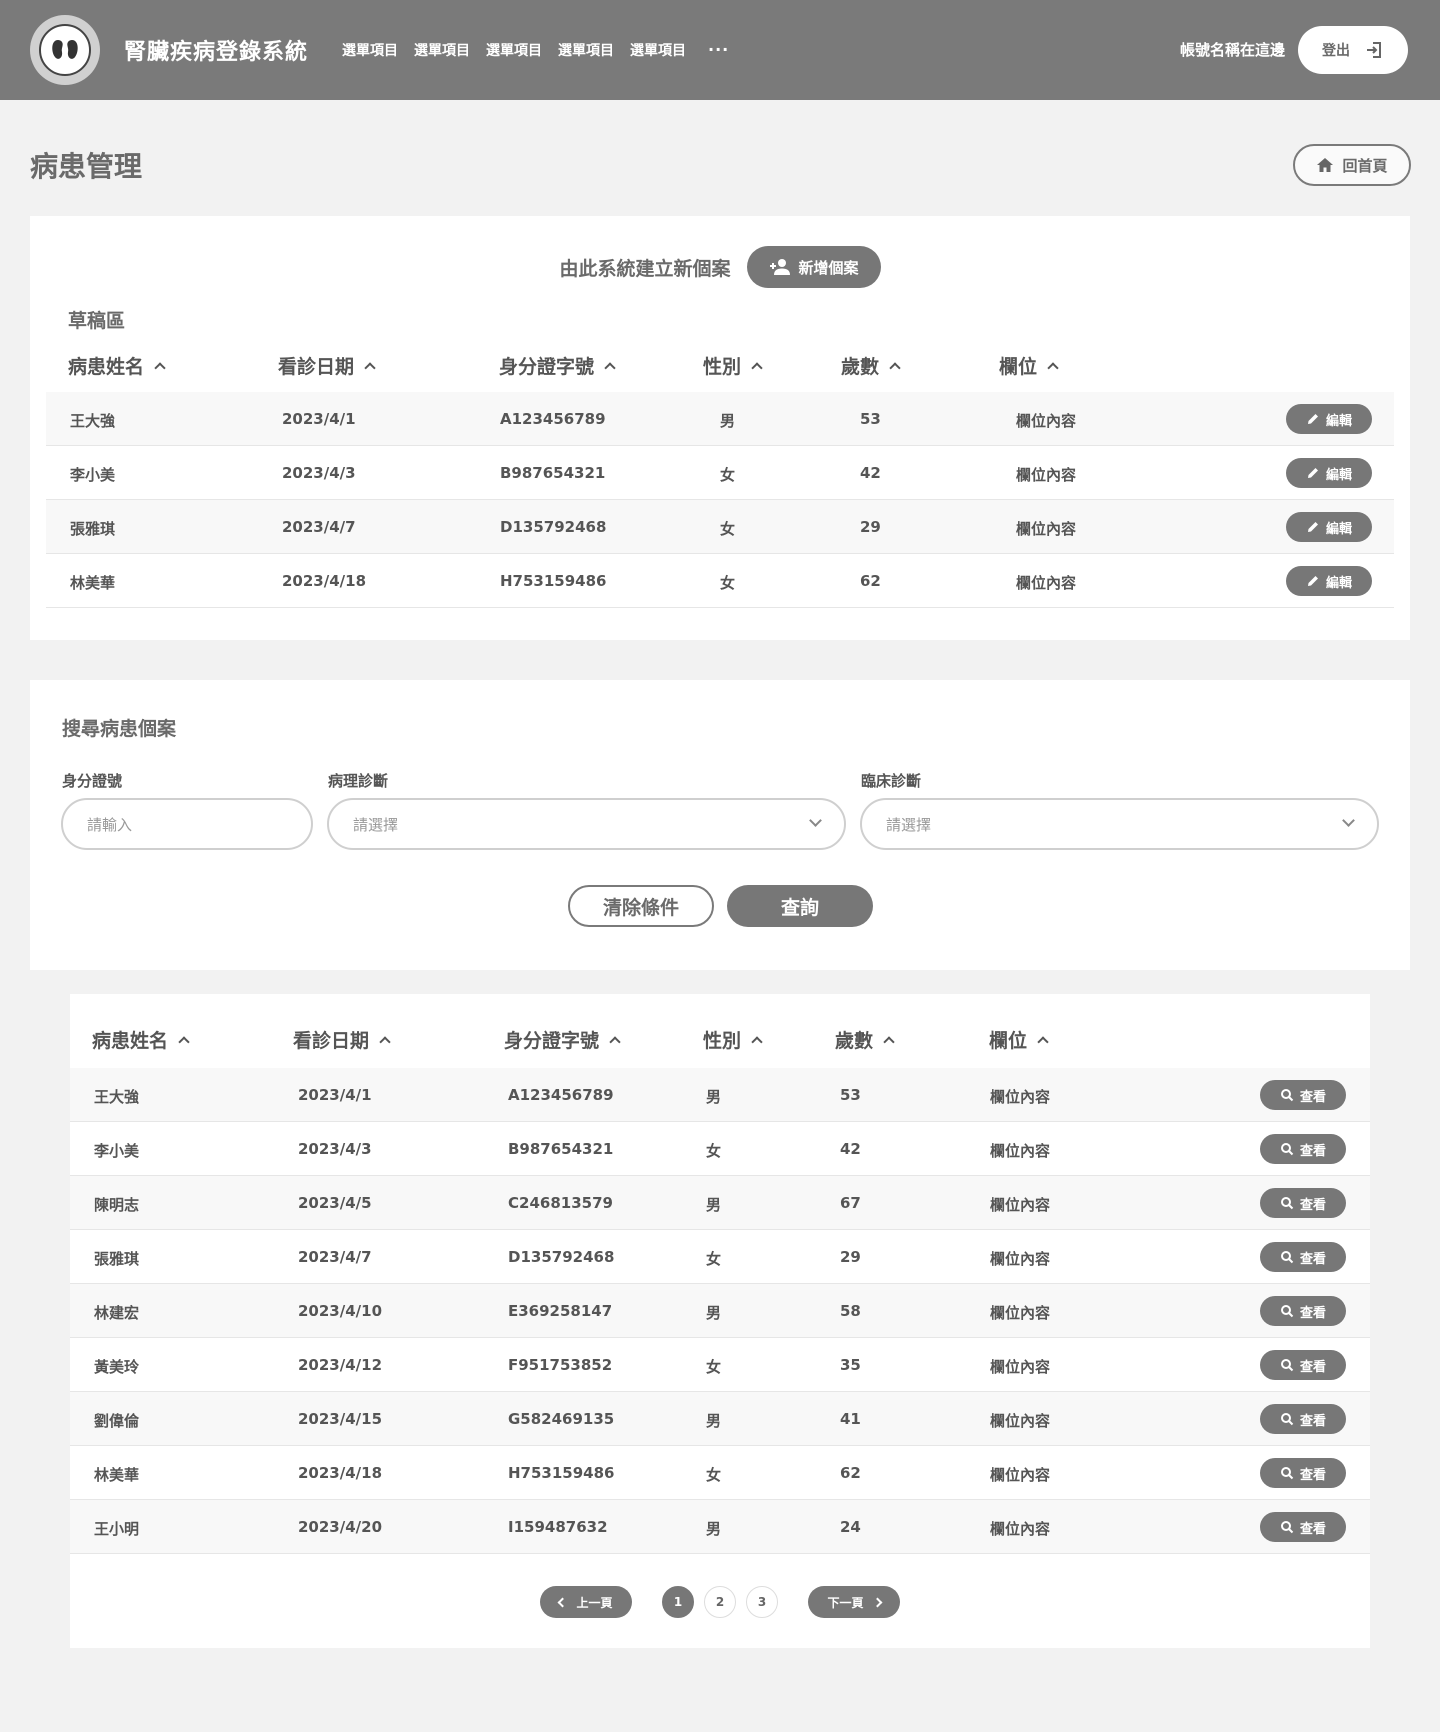 This screenshot has height=1732, width=1440. Describe the element at coordinates (720, 1602) in the screenshot. I see `page-2-button: 2` at that location.